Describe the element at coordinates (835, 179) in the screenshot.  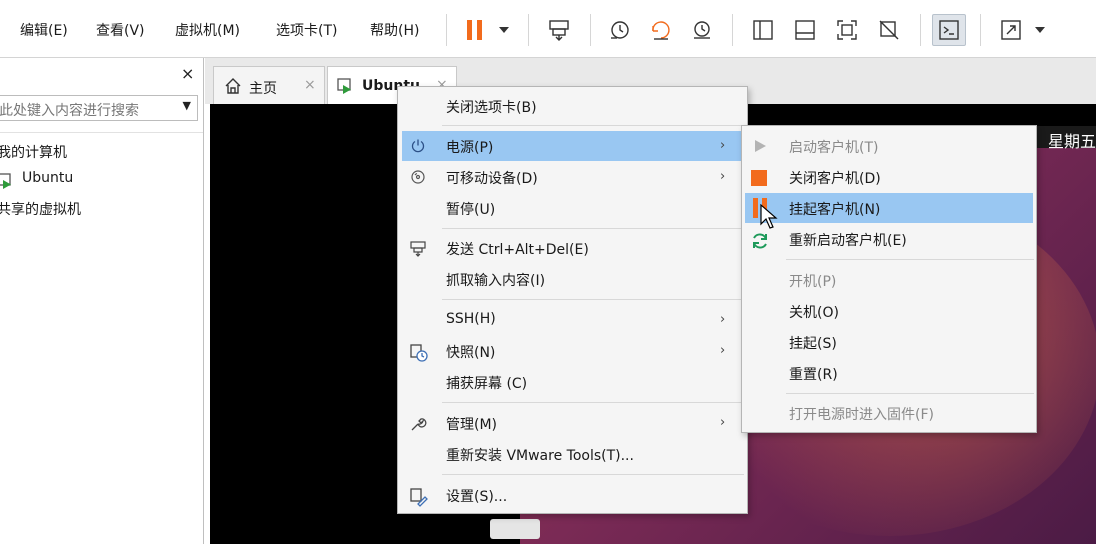
I see `menu-item-label: 关闭客户机(D)` at that location.